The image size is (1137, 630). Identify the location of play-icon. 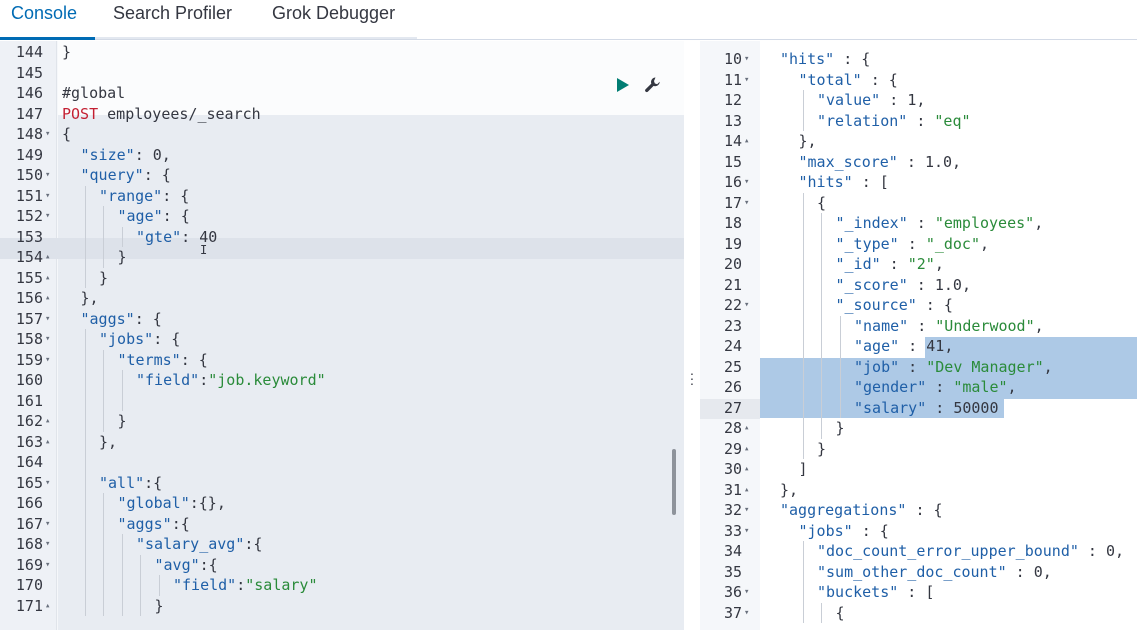
(623, 85).